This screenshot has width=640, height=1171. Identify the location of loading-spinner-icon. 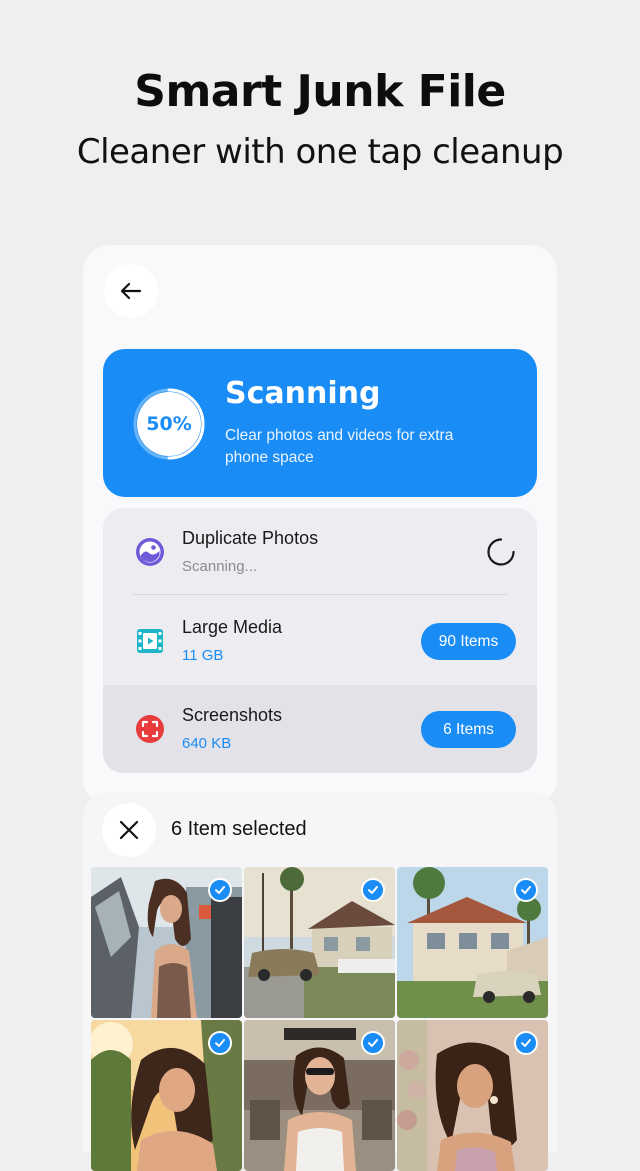
(501, 552).